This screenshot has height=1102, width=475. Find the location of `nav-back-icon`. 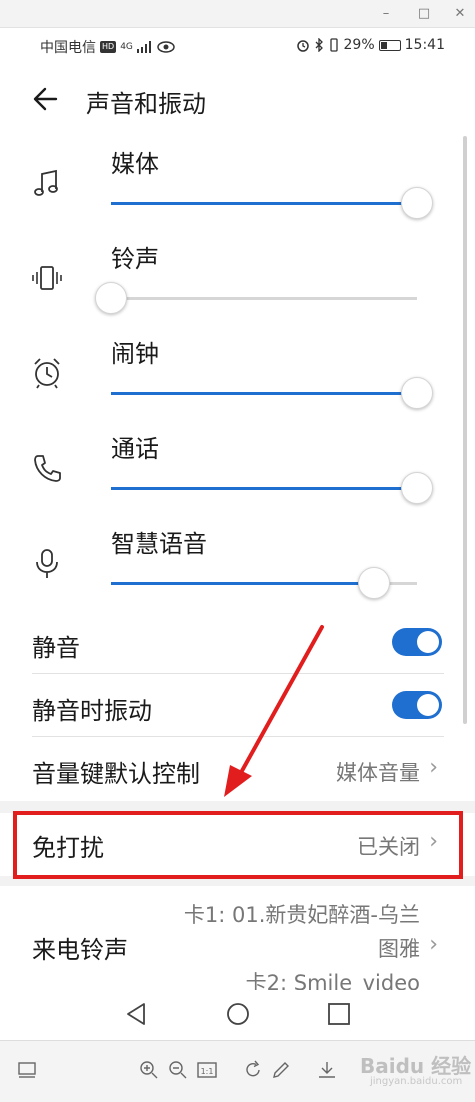

nav-back-icon is located at coordinates (136, 1014).